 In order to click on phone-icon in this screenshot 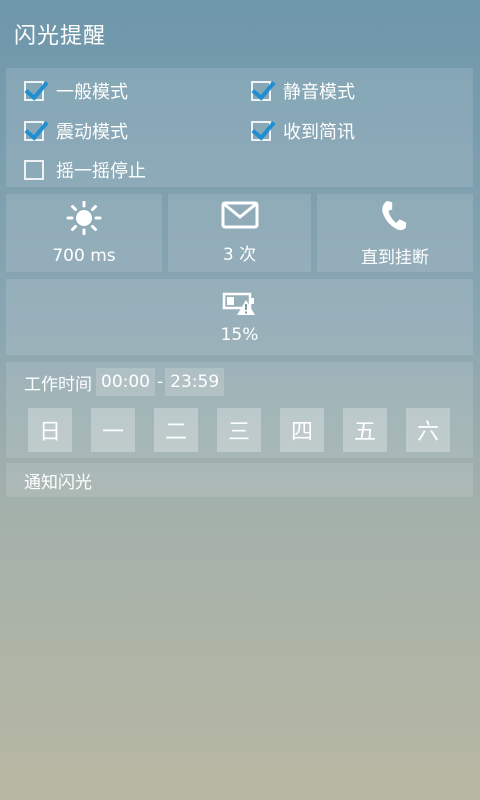, I will do `click(395, 217)`.